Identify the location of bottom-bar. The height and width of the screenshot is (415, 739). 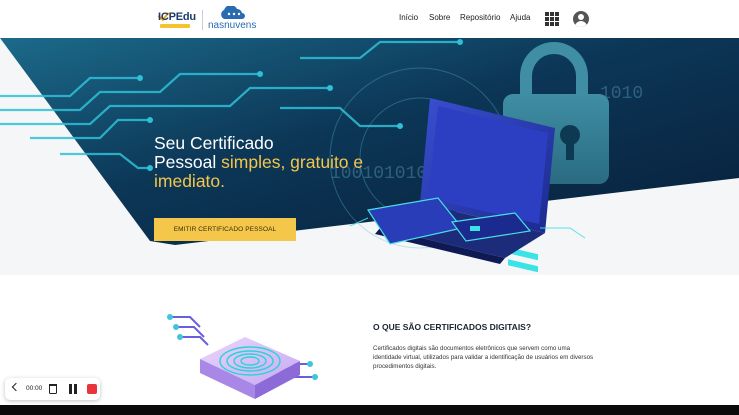
(369, 410).